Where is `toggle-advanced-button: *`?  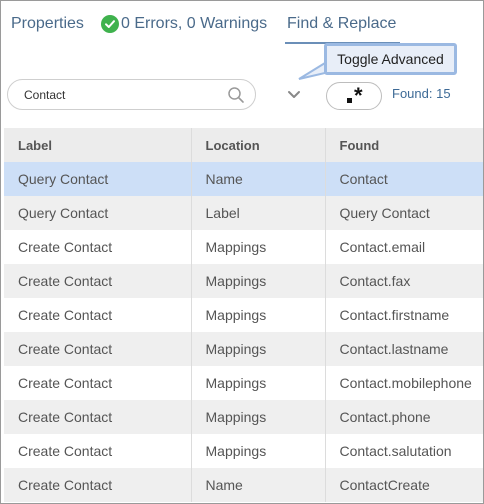 toggle-advanced-button: * is located at coordinates (354, 96).